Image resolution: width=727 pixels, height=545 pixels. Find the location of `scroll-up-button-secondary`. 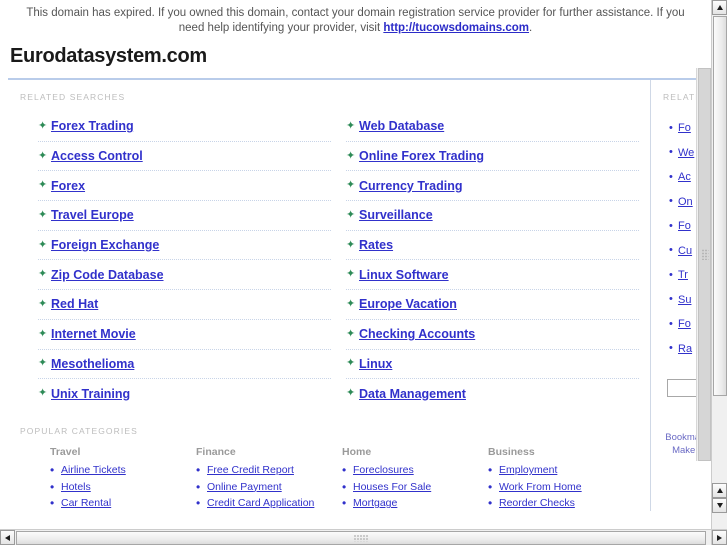

scroll-up-button-secondary is located at coordinates (719, 490).